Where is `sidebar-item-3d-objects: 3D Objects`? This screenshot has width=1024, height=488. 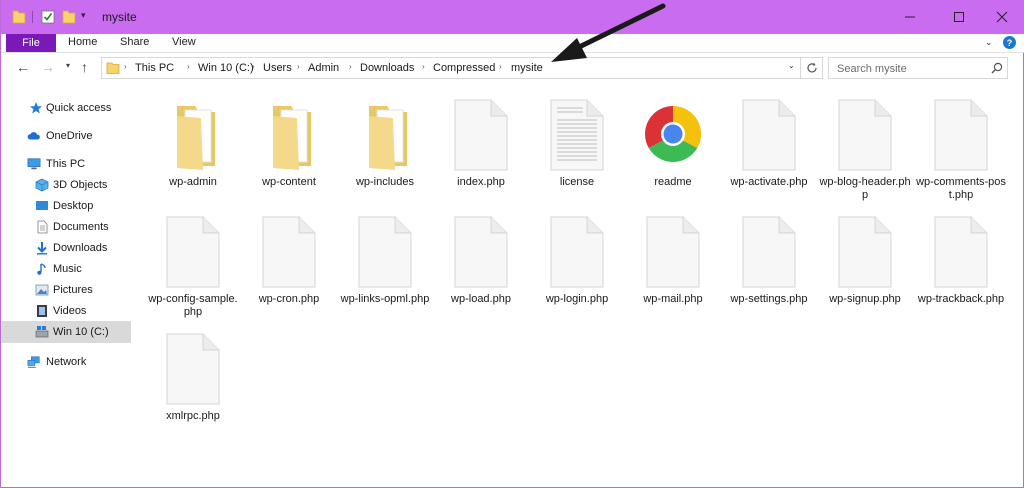
sidebar-item-3d-objects: 3D Objects is located at coordinates (66, 185).